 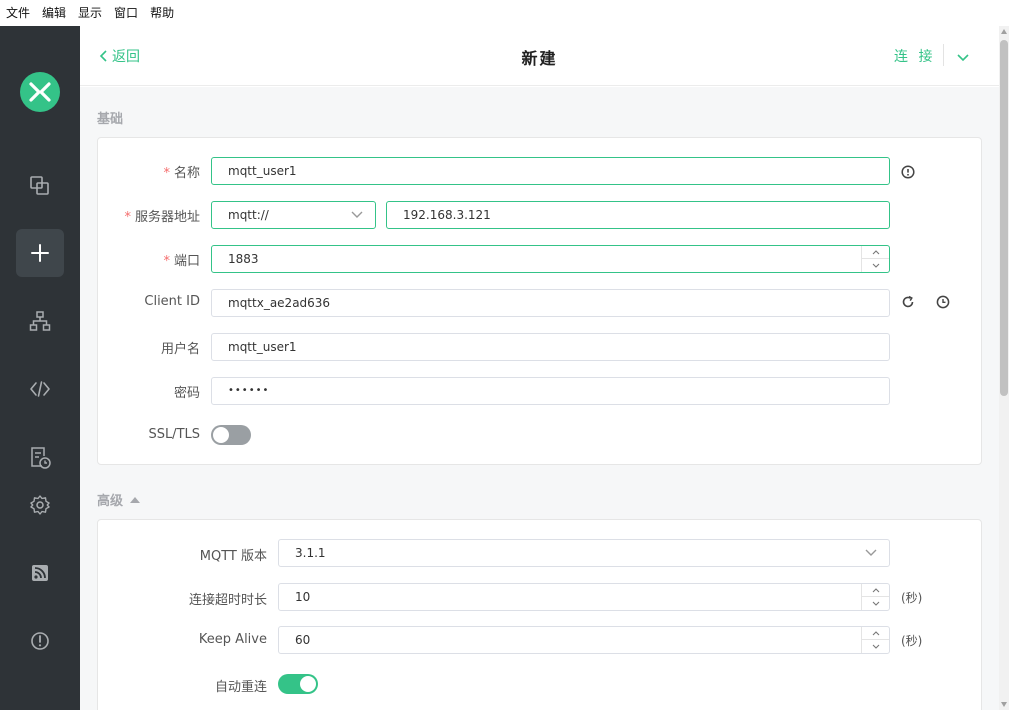 I want to click on topology-icon, so click(x=40, y=321).